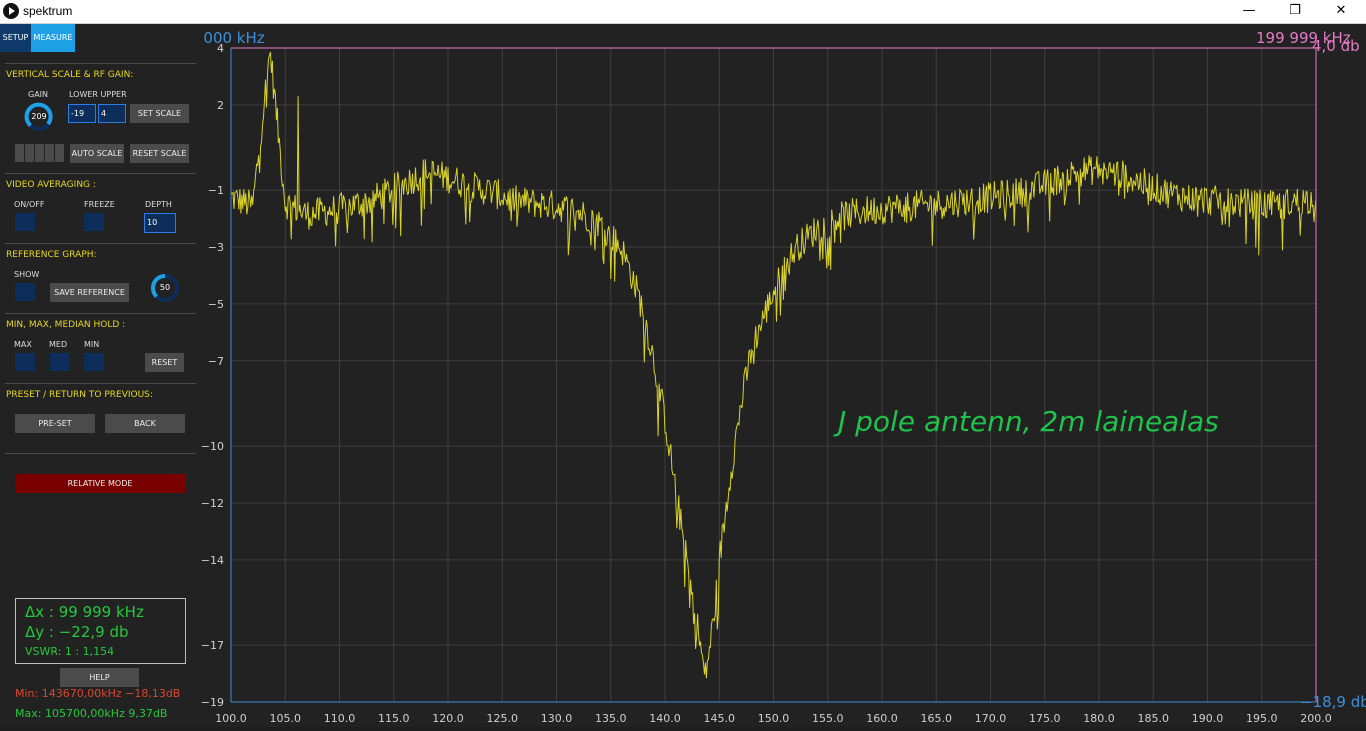 This screenshot has height=731, width=1366. What do you see at coordinates (51, 185) in the screenshot?
I see `video-averaging-title: VIDEO AVERAGING :` at bounding box center [51, 185].